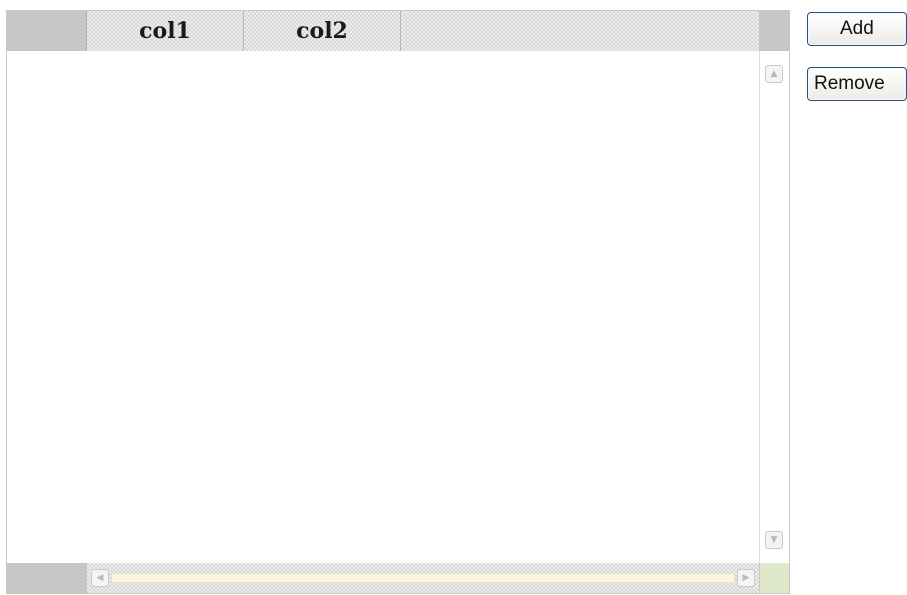 The image size is (907, 595). What do you see at coordinates (580, 31) in the screenshot?
I see `column-header-filler` at bounding box center [580, 31].